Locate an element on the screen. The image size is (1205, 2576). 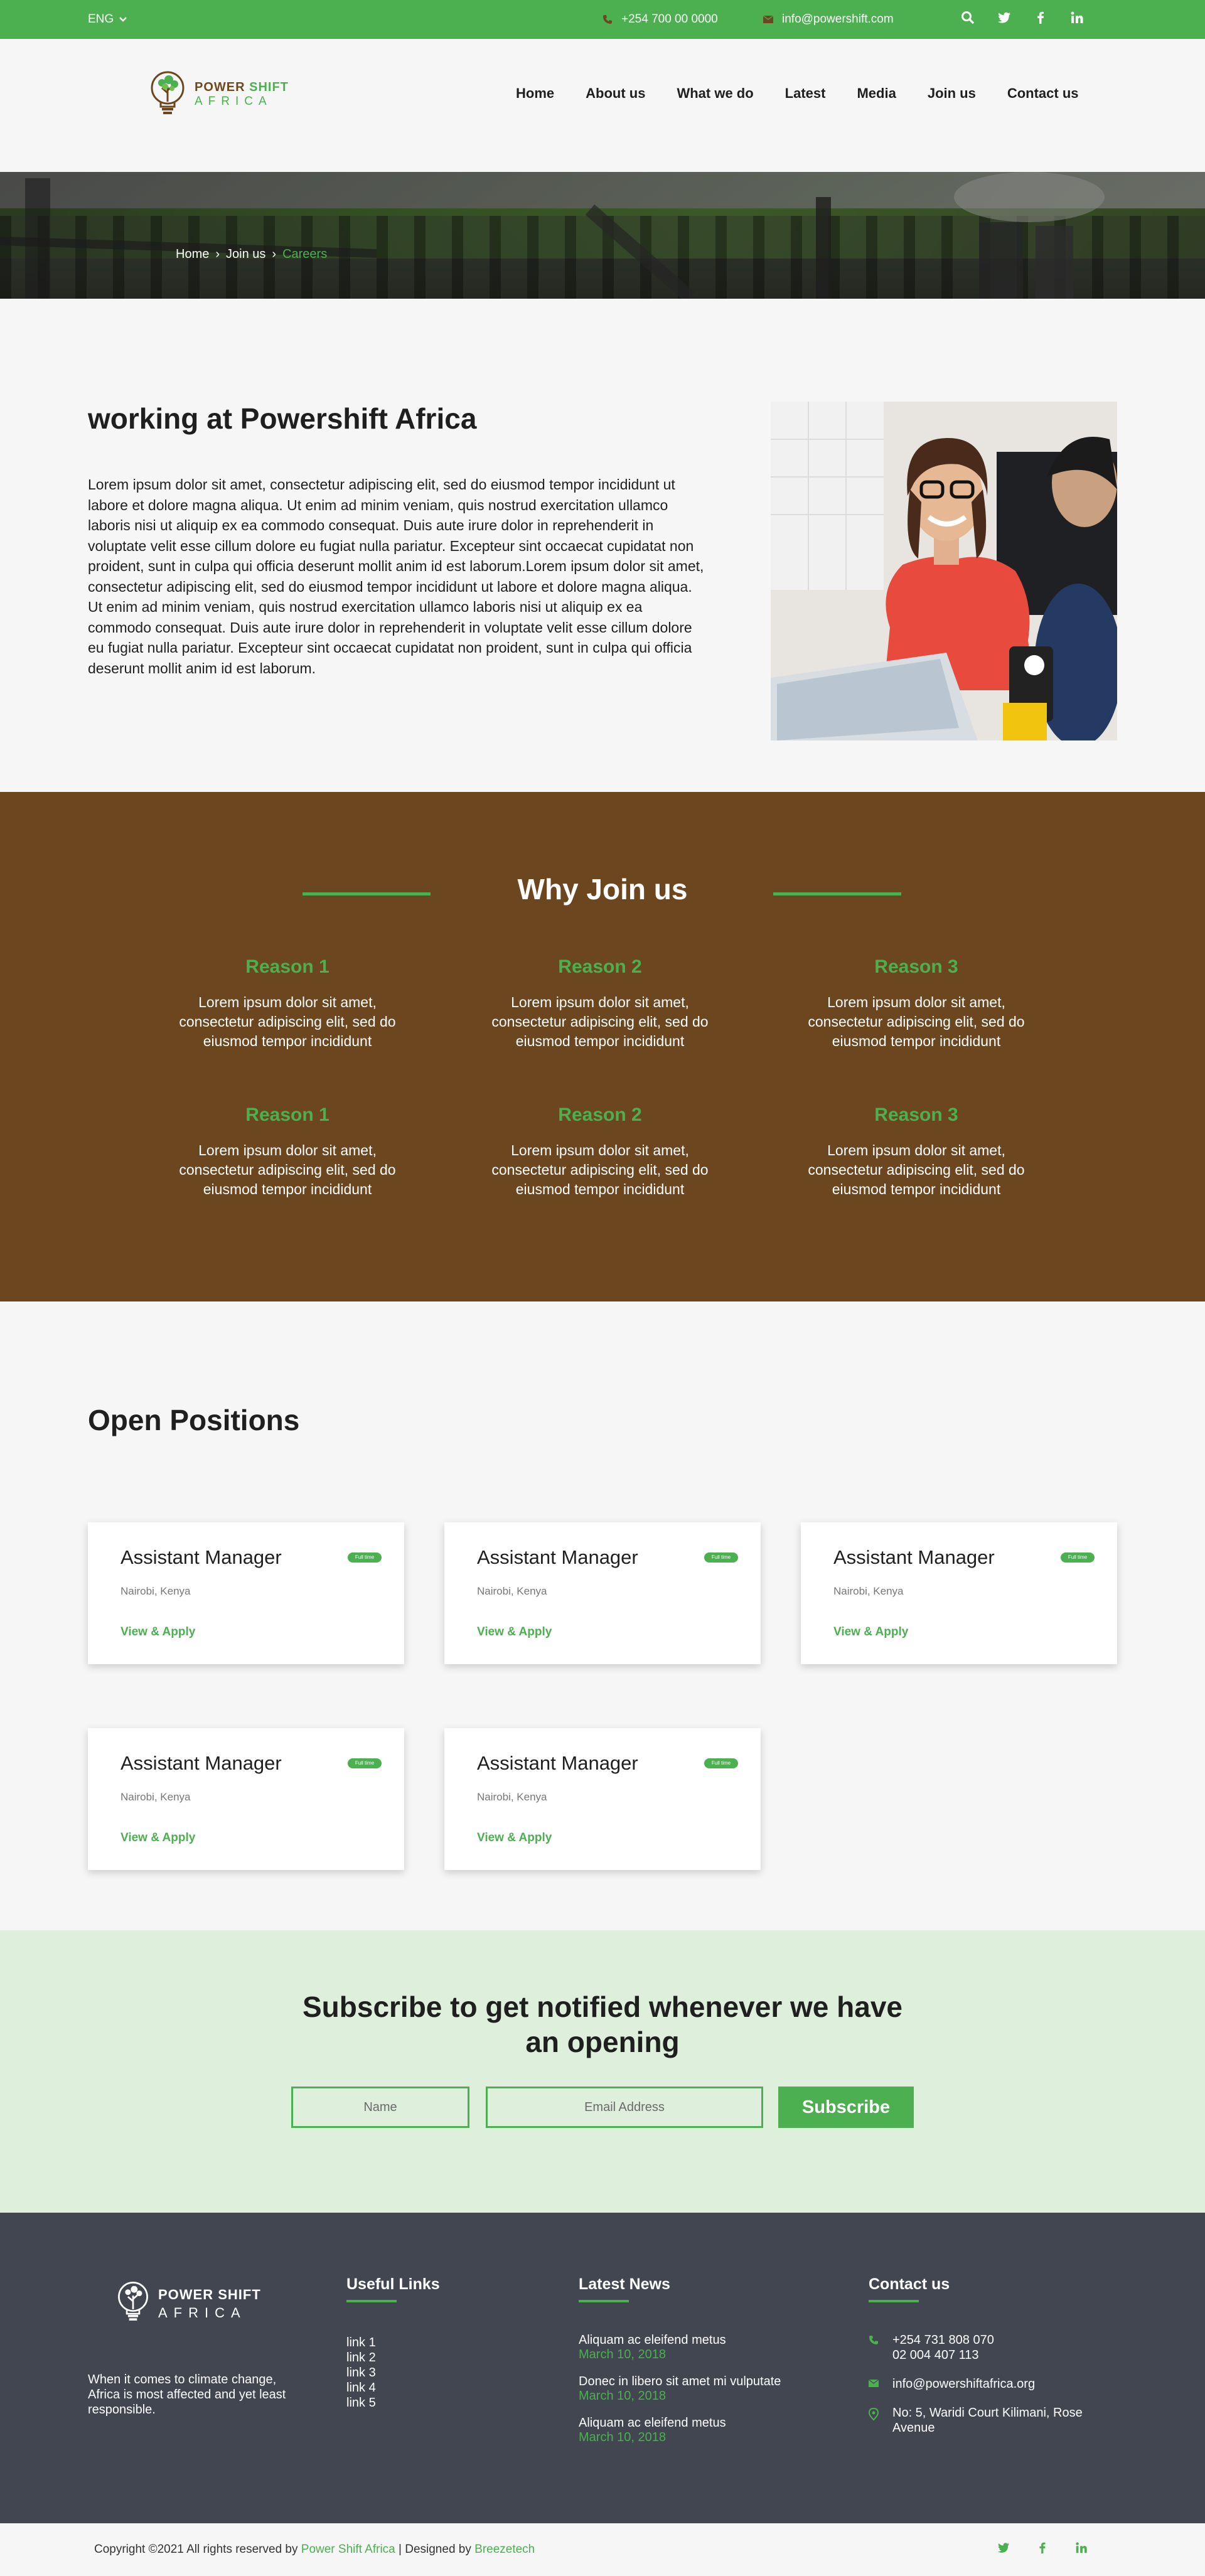
footer-link: link 2 is located at coordinates (393, 2357).